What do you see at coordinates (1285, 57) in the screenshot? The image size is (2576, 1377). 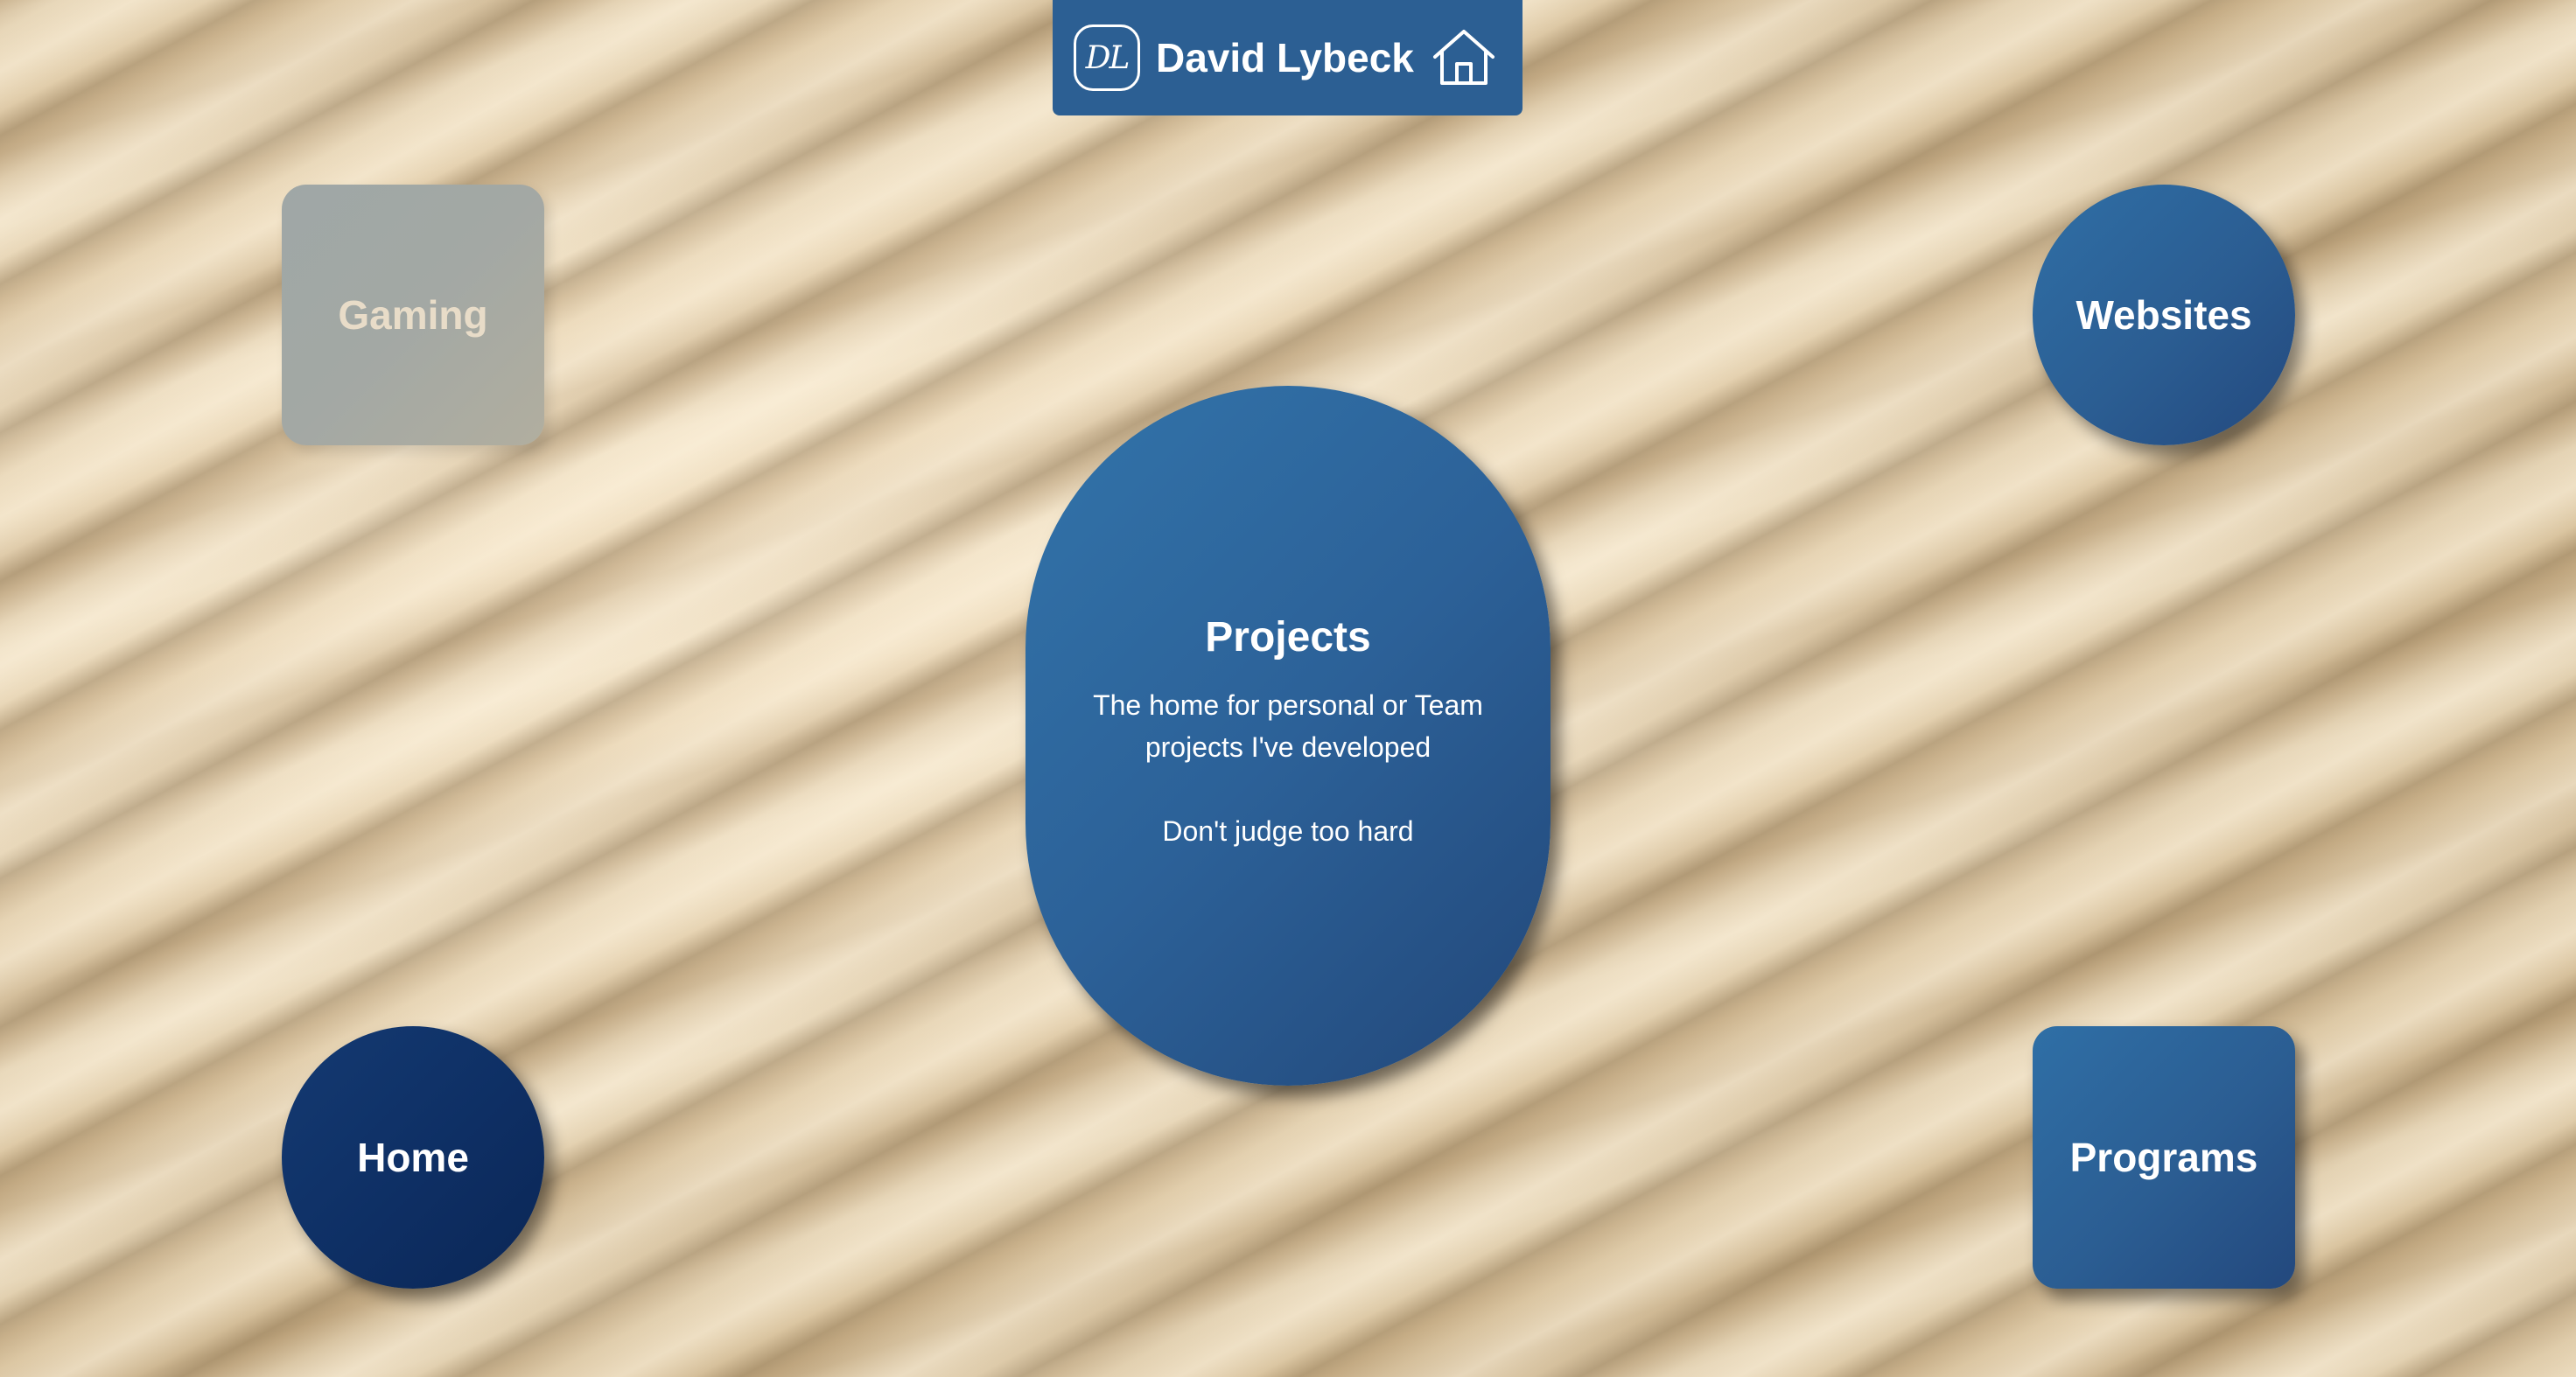 I see `site-title: David Lybeck` at bounding box center [1285, 57].